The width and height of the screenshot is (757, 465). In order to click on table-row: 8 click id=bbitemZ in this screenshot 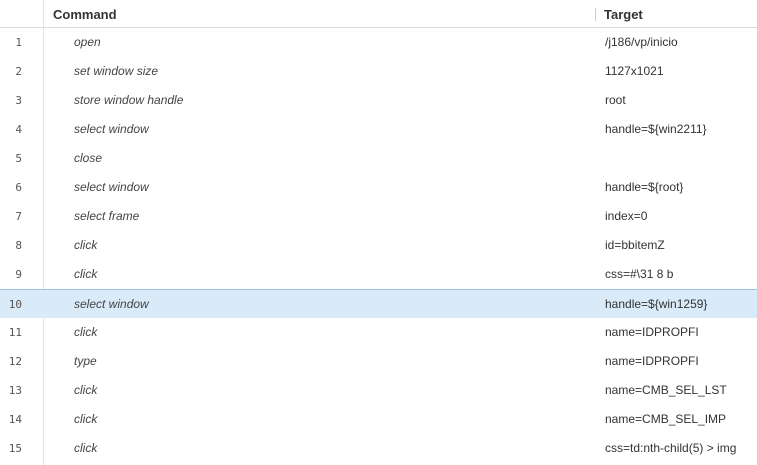, I will do `click(378, 245)`.